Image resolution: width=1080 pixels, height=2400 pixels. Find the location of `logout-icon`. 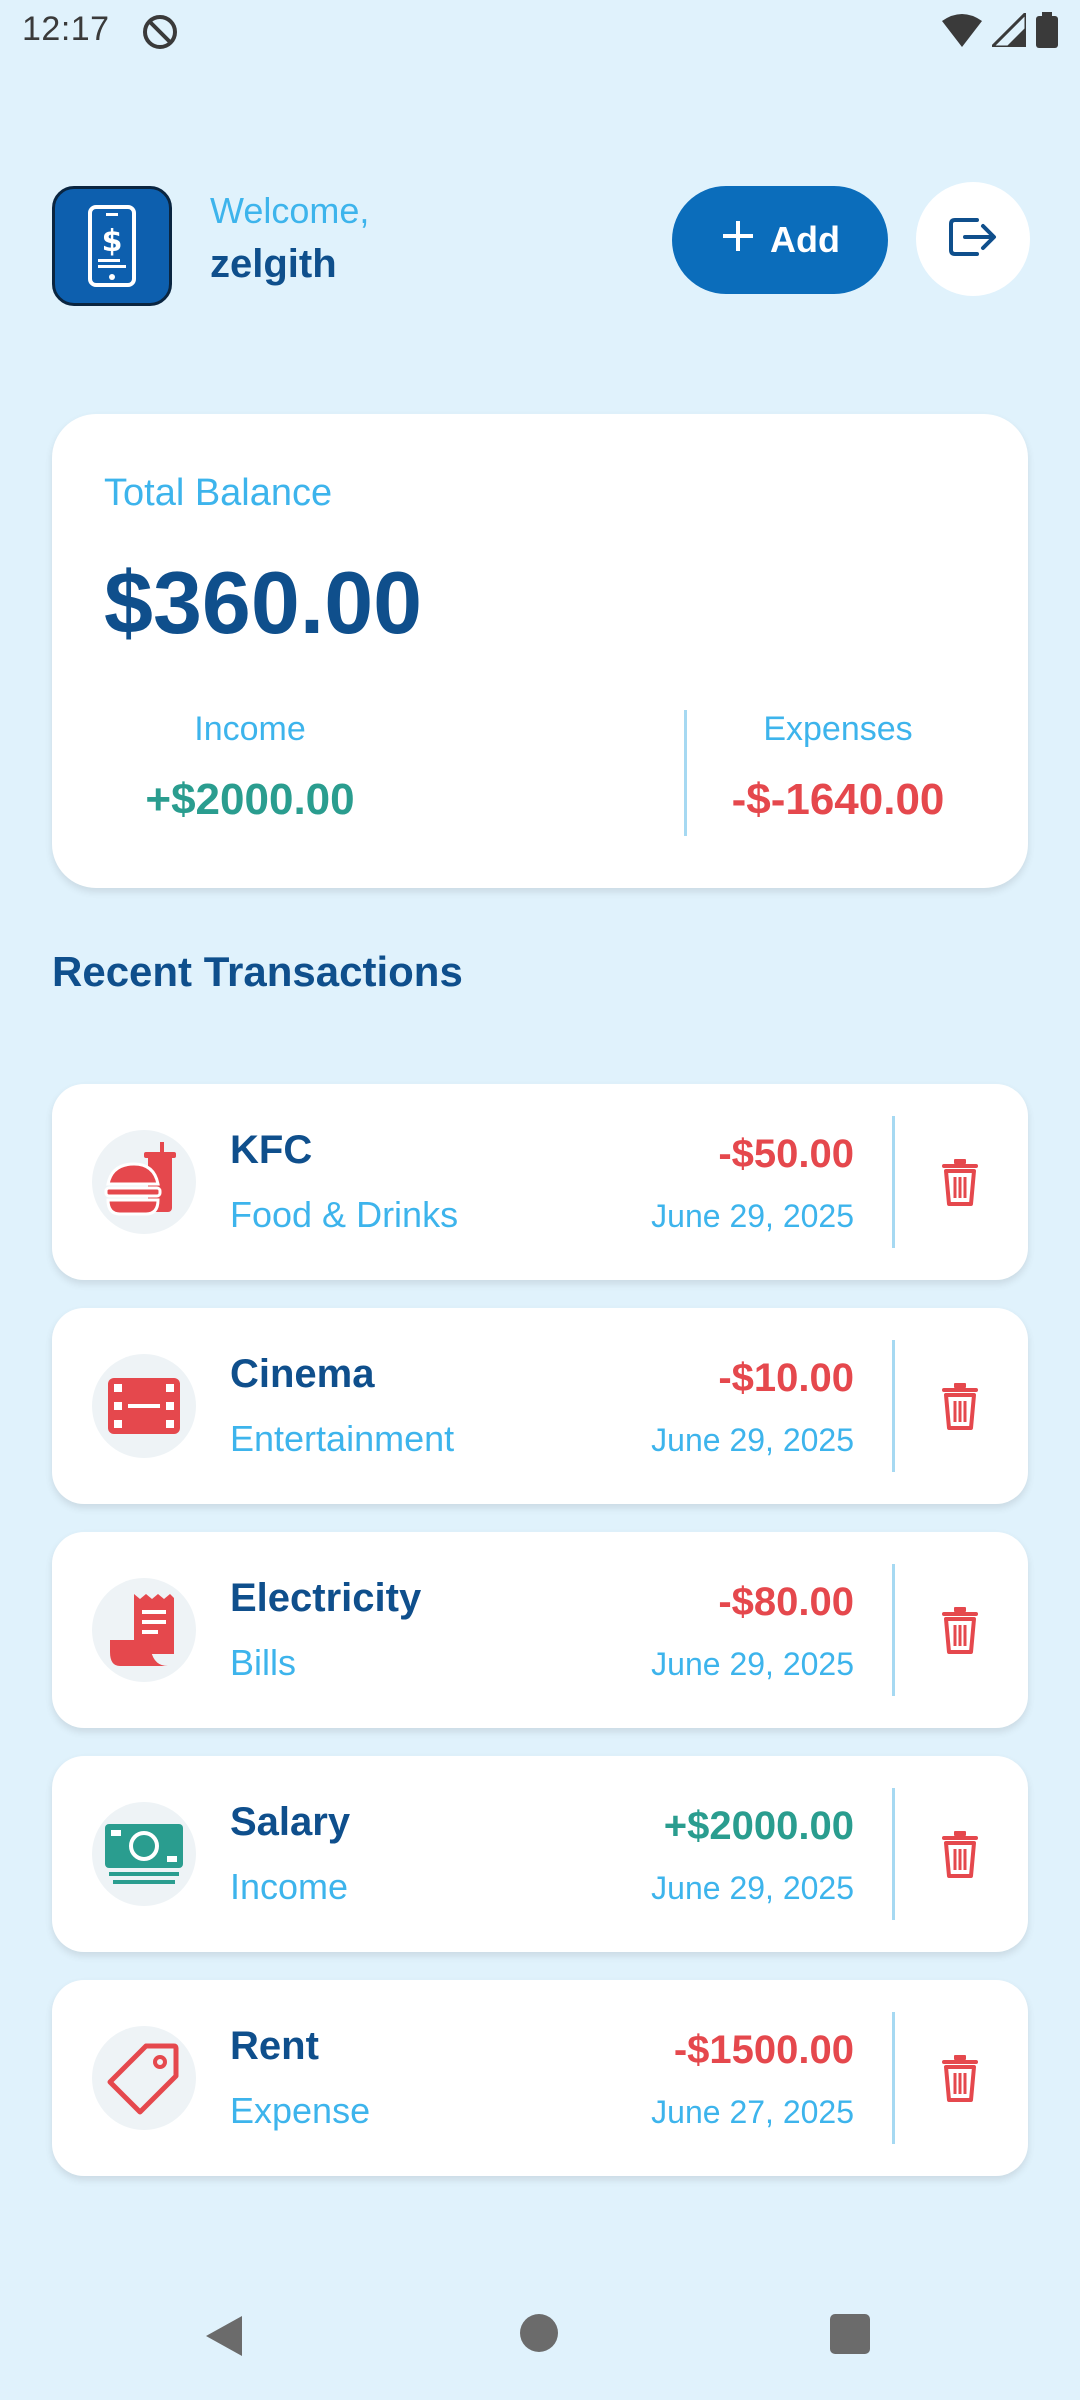

logout-icon is located at coordinates (973, 239).